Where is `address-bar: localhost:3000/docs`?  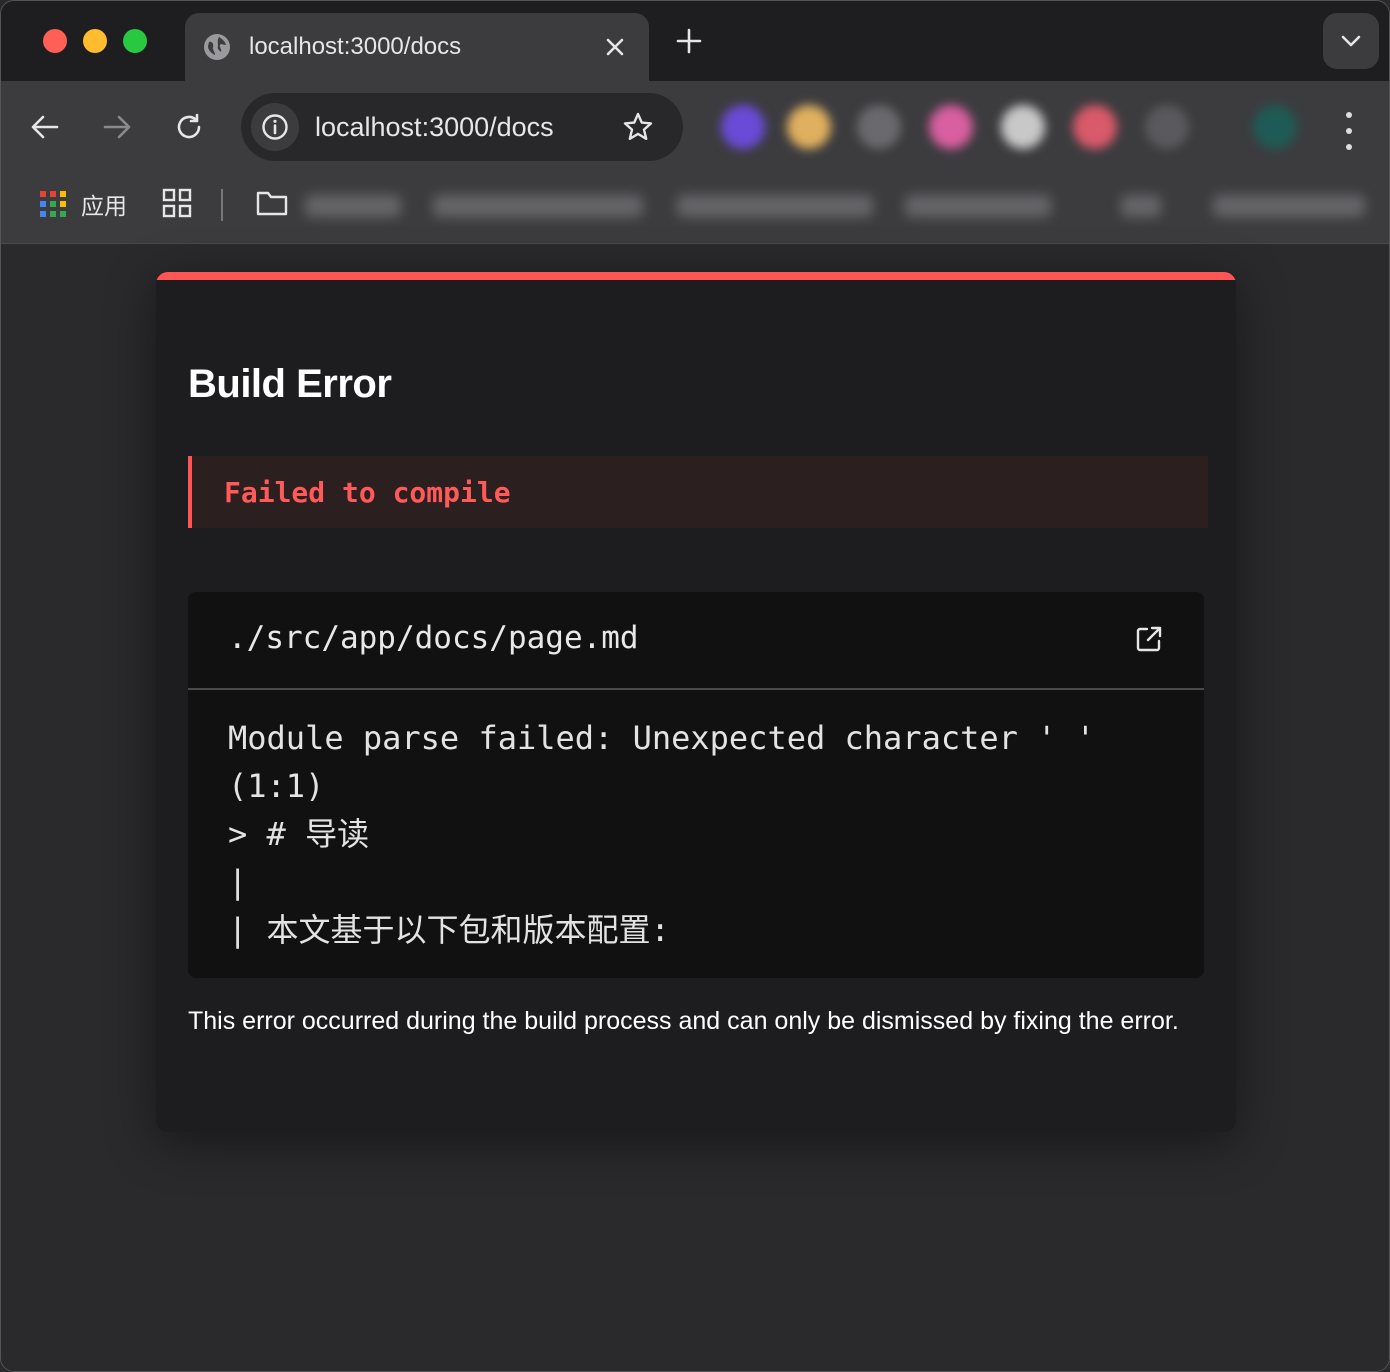 address-bar: localhost:3000/docs is located at coordinates (462, 127).